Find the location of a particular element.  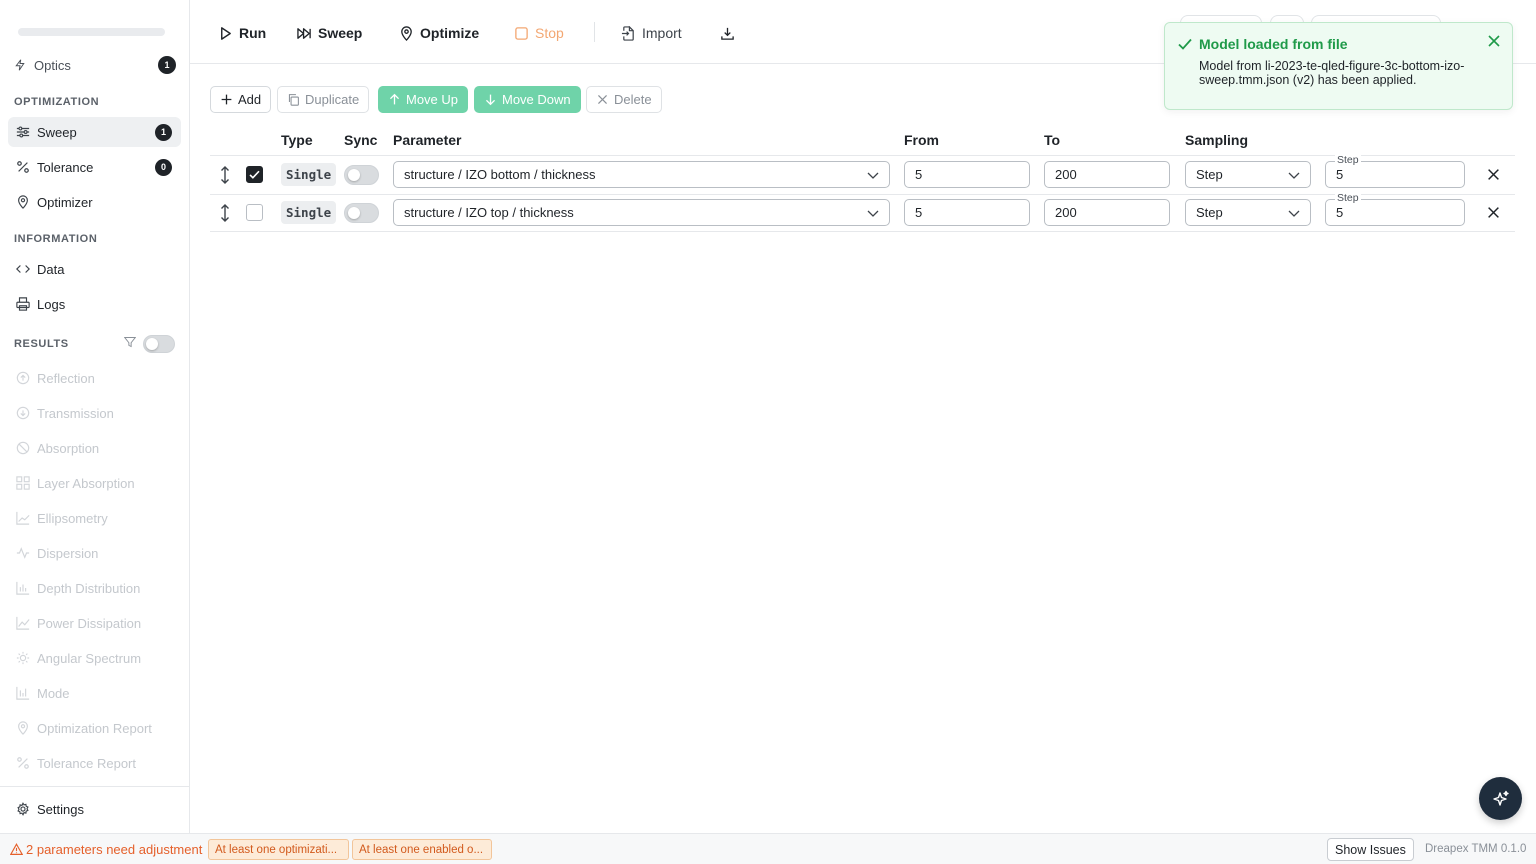

sidebar-item-label: Reflection is located at coordinates (66, 378).